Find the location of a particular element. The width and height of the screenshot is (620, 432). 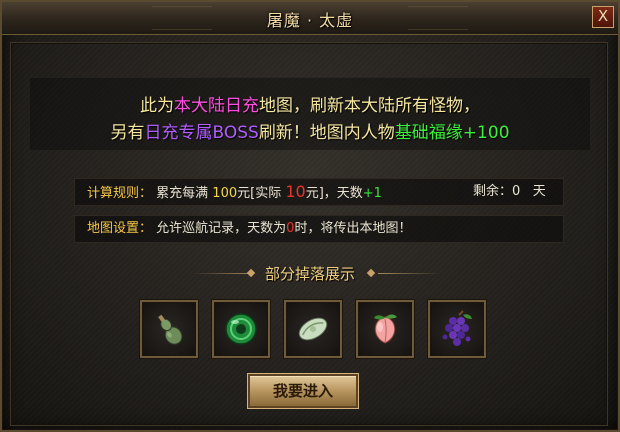

description-line-2: 另有日充专属BOSS刷新！地图内人物基础福缘+100 is located at coordinates (310, 130).